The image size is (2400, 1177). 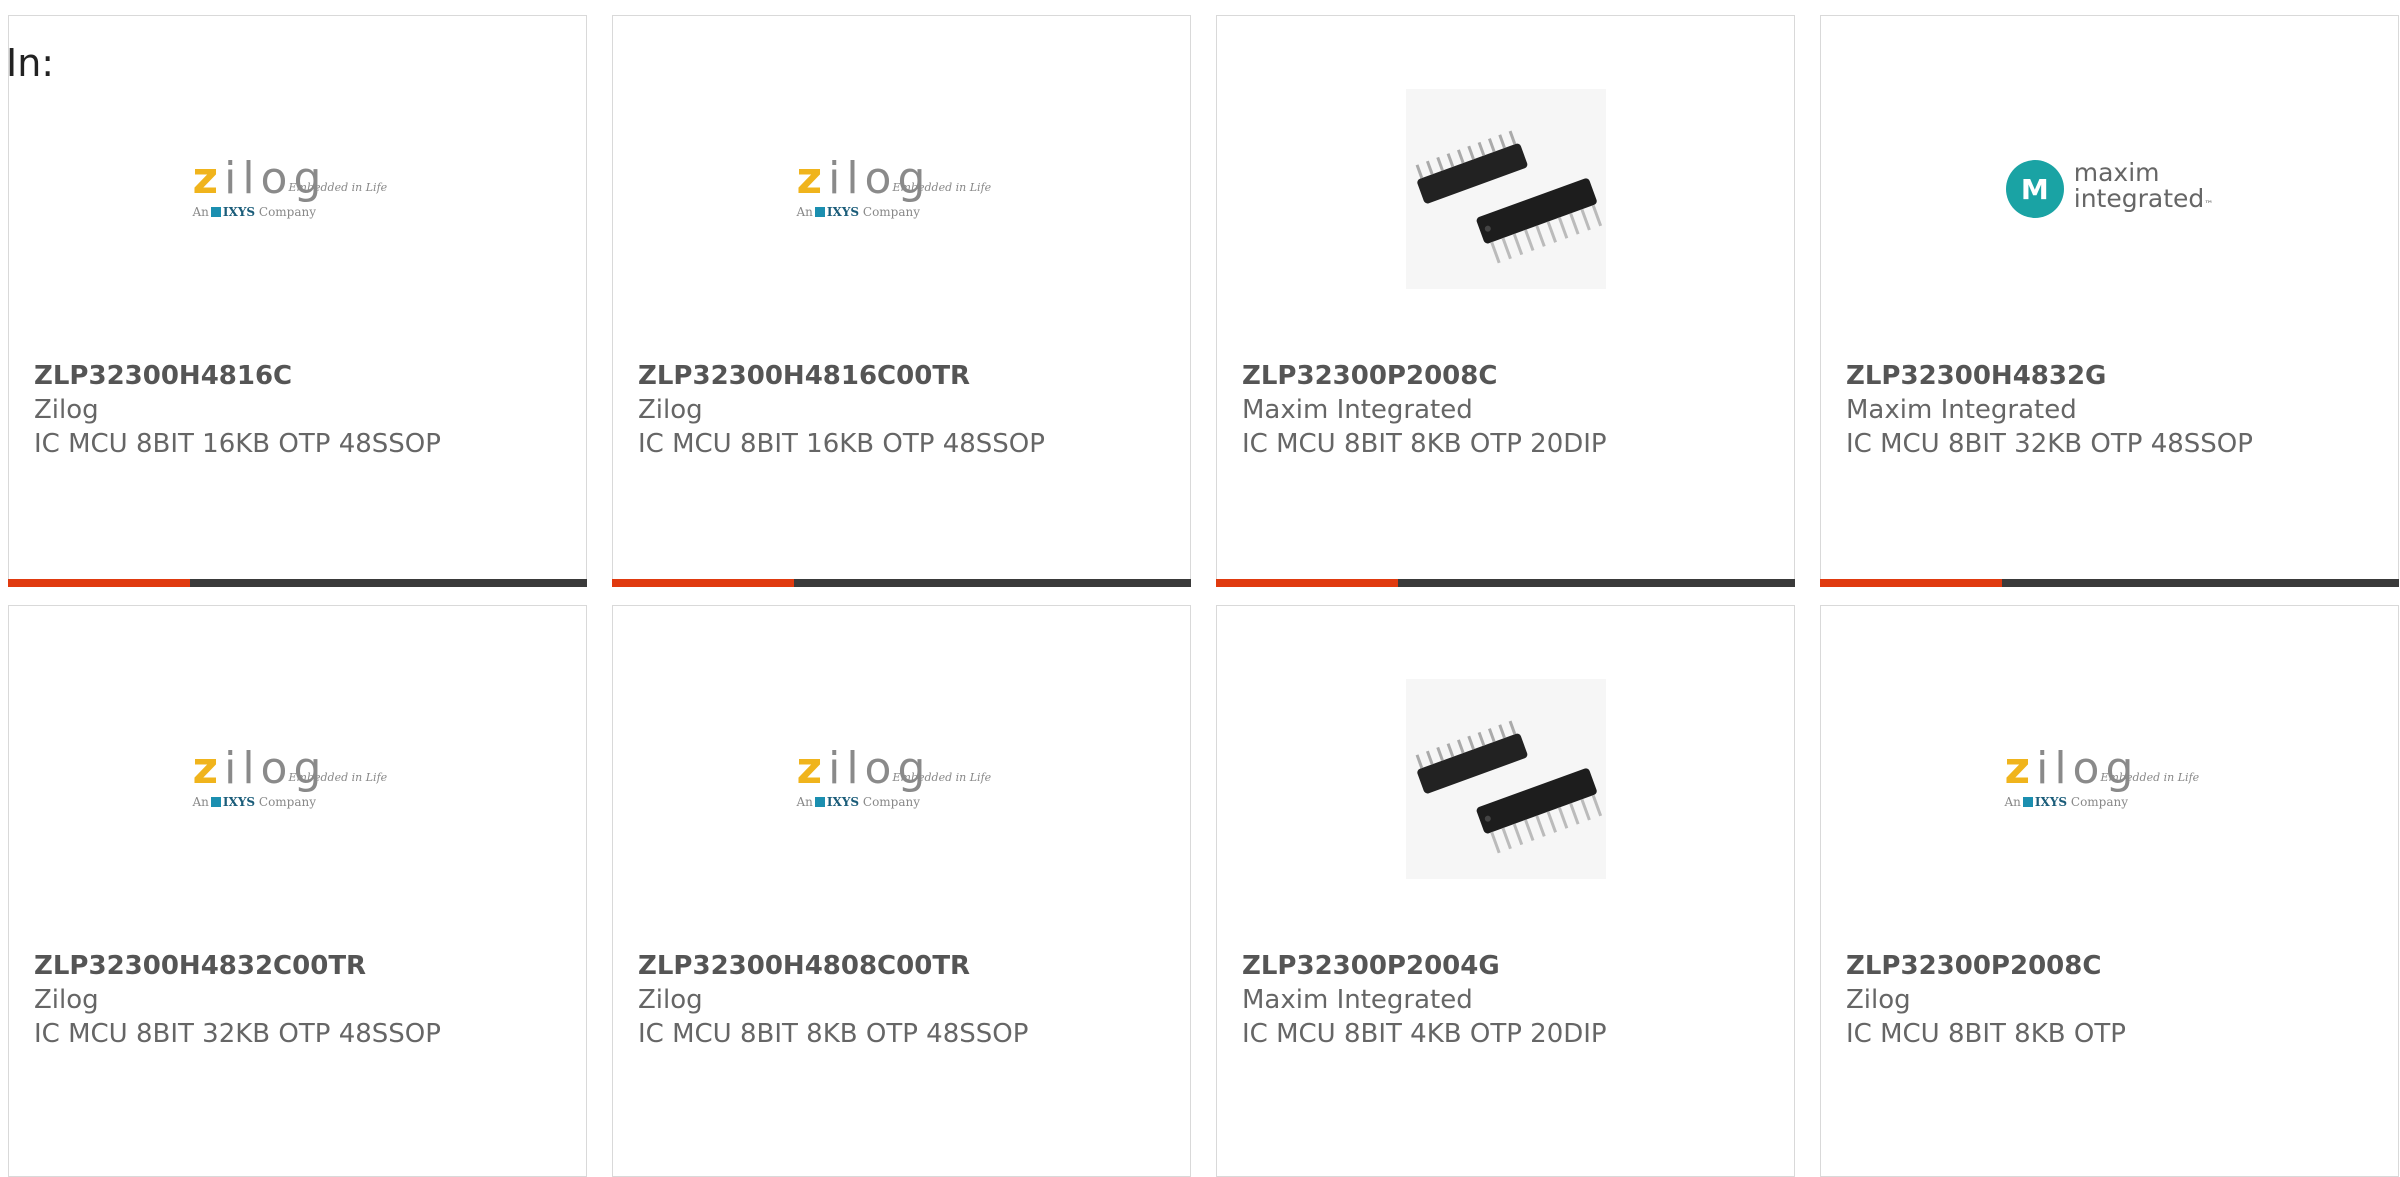 I want to click on maxim-symbol-icon: M, so click(x=2034, y=189).